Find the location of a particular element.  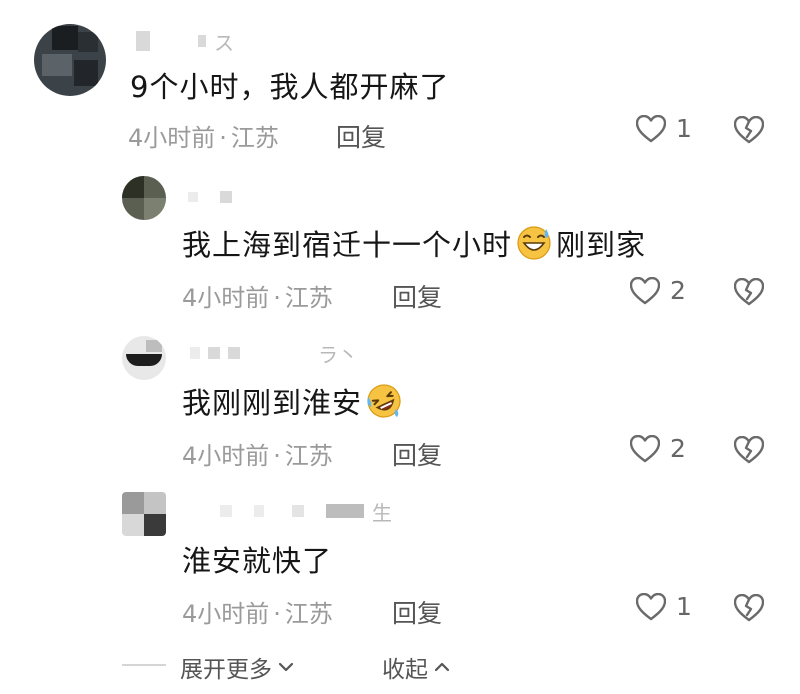

username-tail: 生 is located at coordinates (382, 512).